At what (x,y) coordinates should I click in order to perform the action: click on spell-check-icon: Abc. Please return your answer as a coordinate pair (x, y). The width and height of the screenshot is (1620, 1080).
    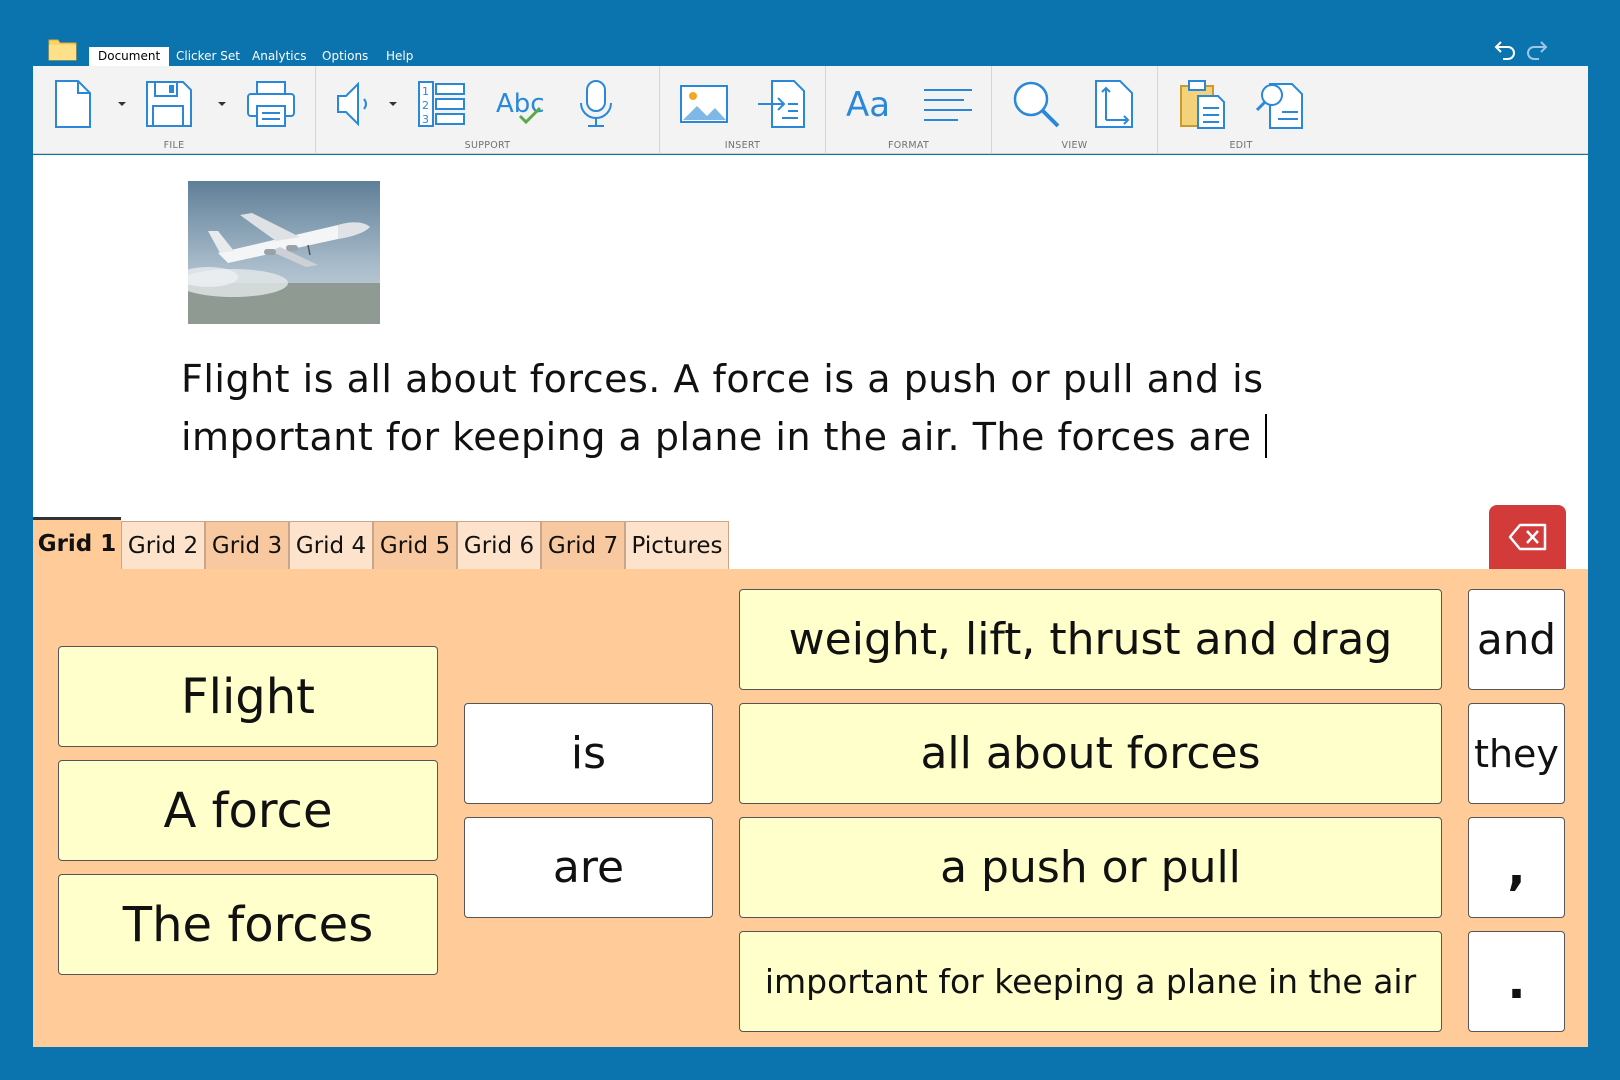
    Looking at the image, I should click on (520, 107).